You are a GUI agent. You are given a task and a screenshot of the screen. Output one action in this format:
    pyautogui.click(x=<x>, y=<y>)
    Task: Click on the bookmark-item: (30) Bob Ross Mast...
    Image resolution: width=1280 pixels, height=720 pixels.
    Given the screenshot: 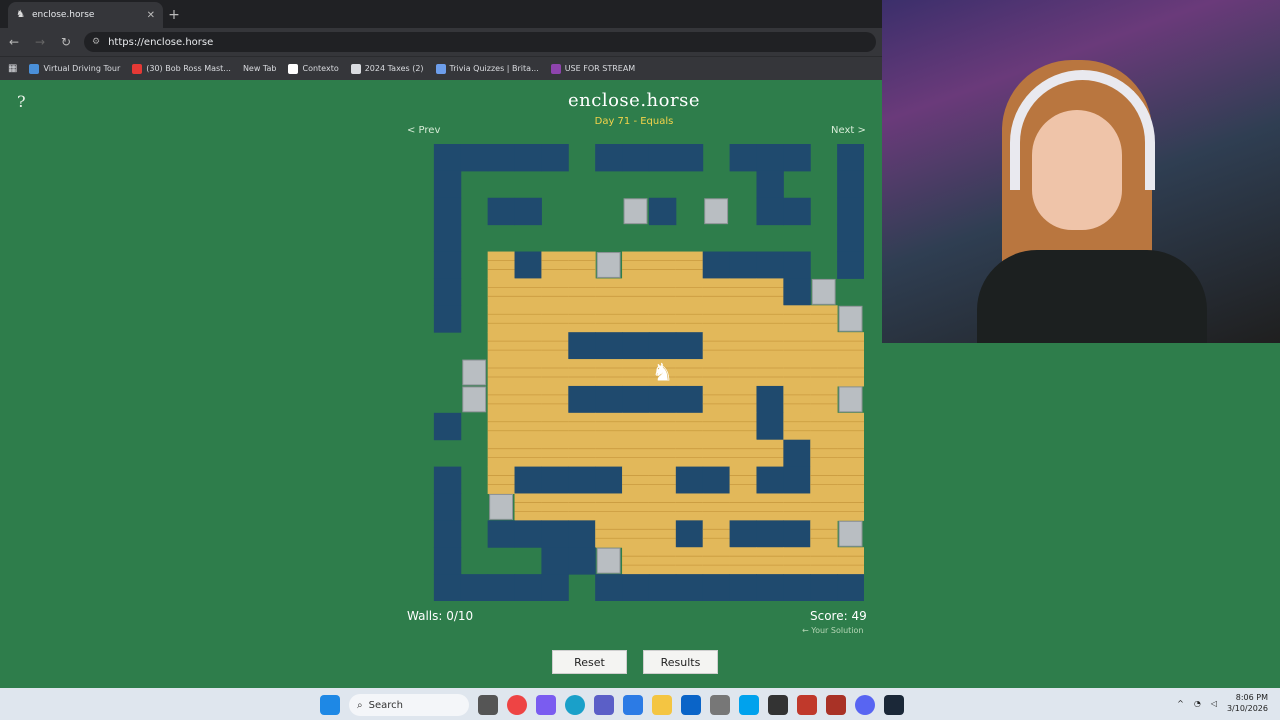 What is the action you would take?
    pyautogui.click(x=181, y=68)
    